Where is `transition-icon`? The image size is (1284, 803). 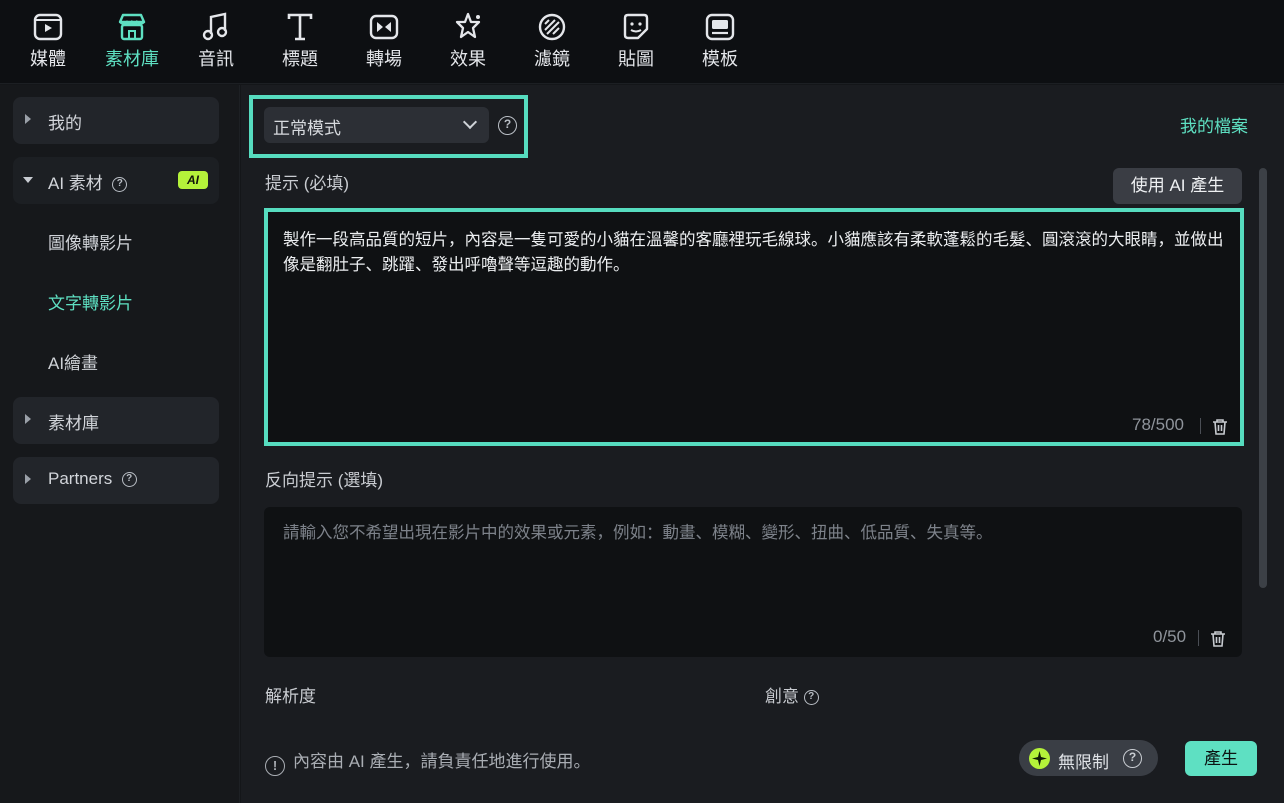 transition-icon is located at coordinates (384, 27).